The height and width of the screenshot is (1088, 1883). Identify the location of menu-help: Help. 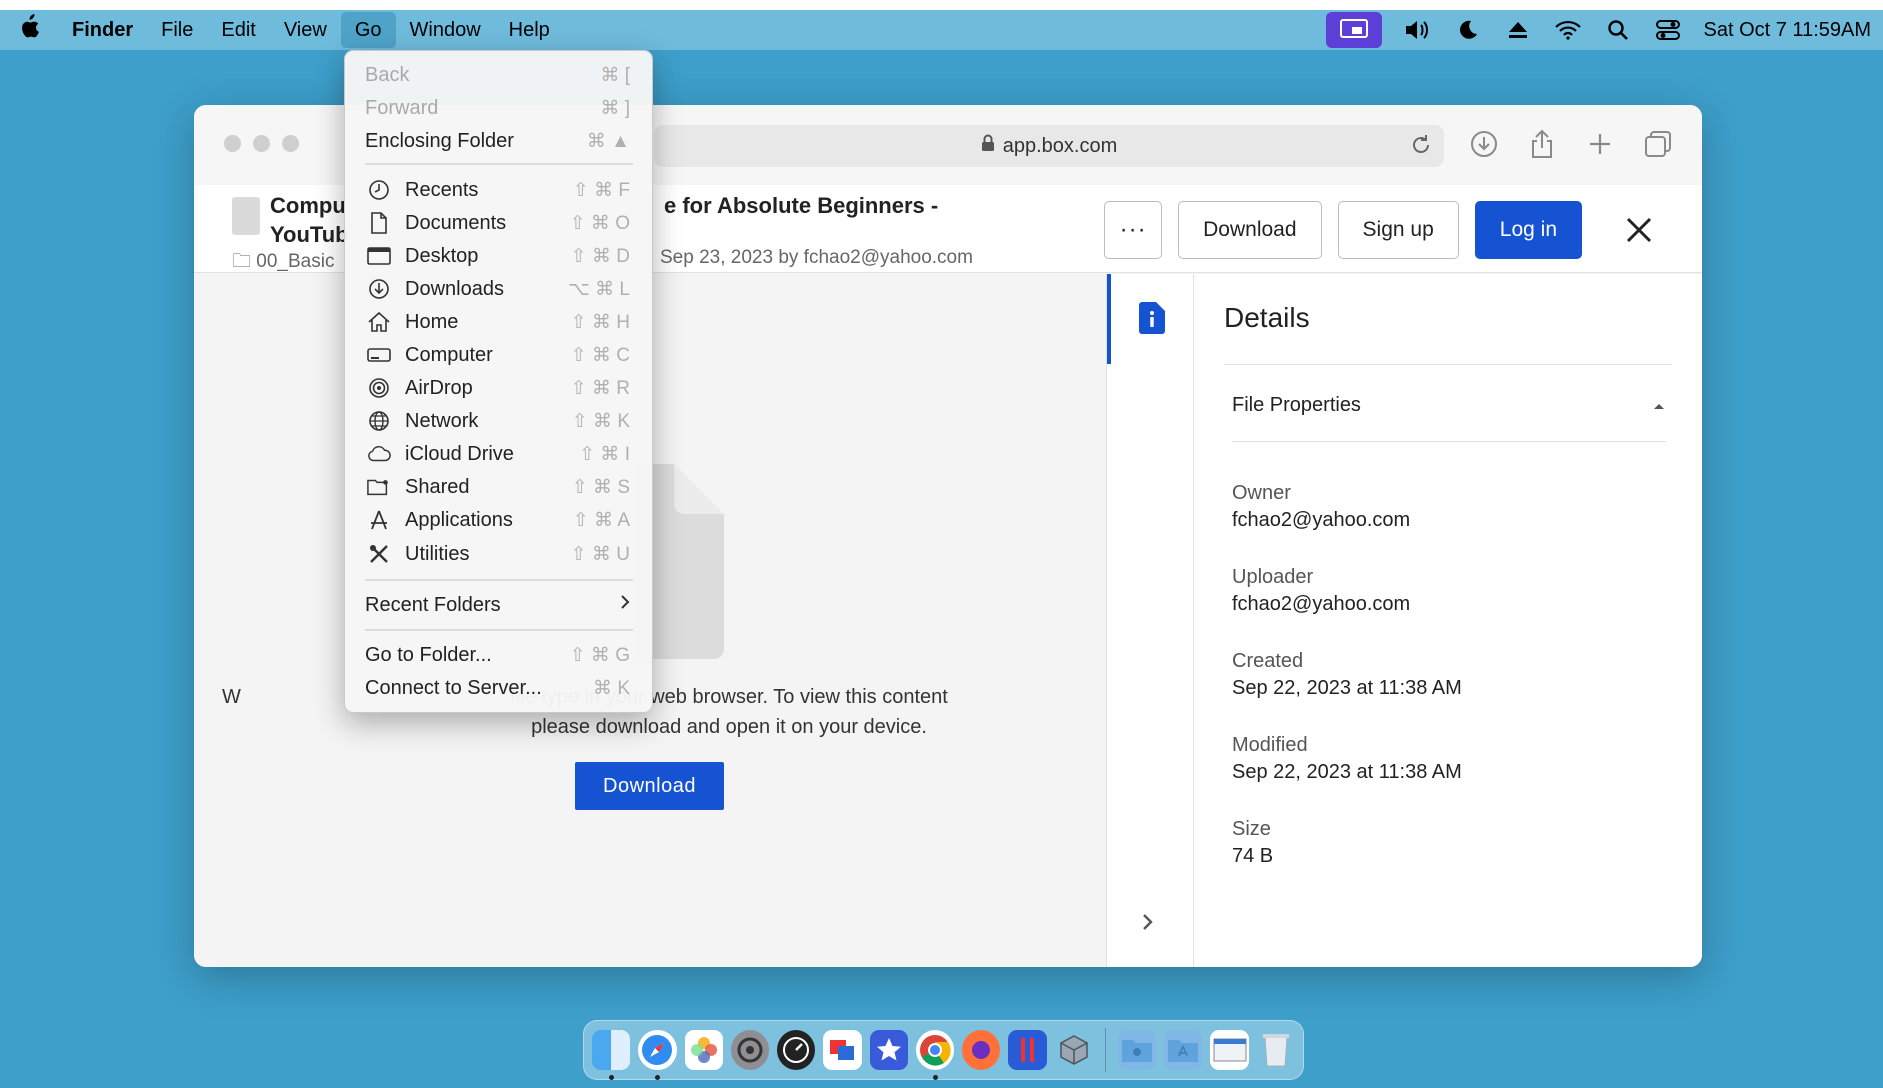
(529, 30).